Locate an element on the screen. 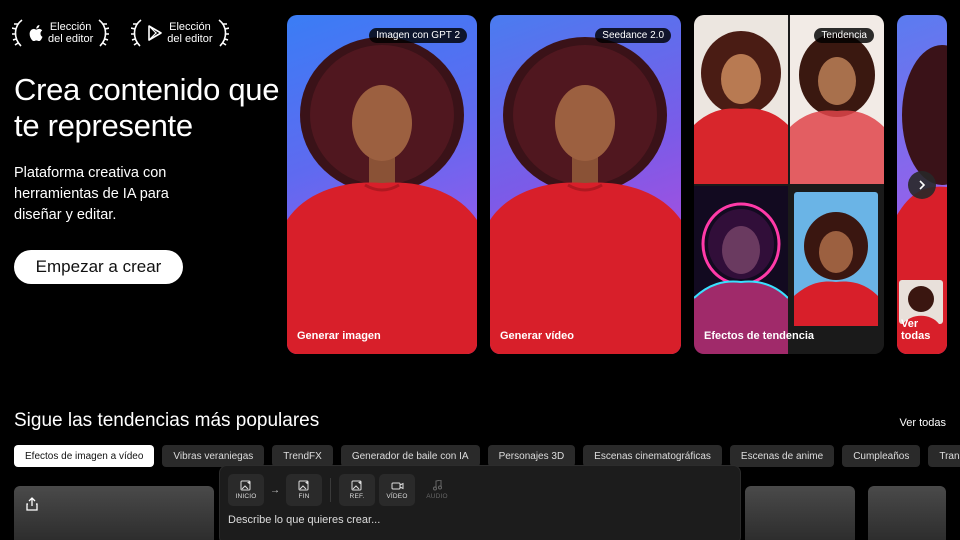 This screenshot has width=960, height=540. prompt-tools: INICIO → FIN REF. VÍDEO AUDIO is located at coordinates (341, 490).